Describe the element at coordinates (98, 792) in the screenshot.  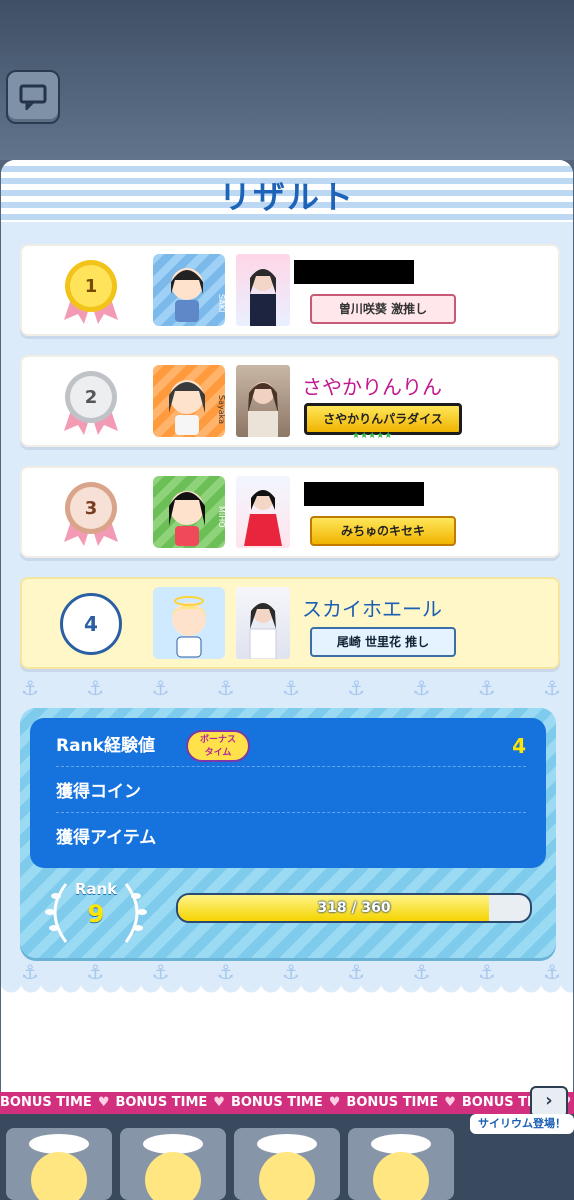
I see `coin-label: 獲得コイン` at that location.